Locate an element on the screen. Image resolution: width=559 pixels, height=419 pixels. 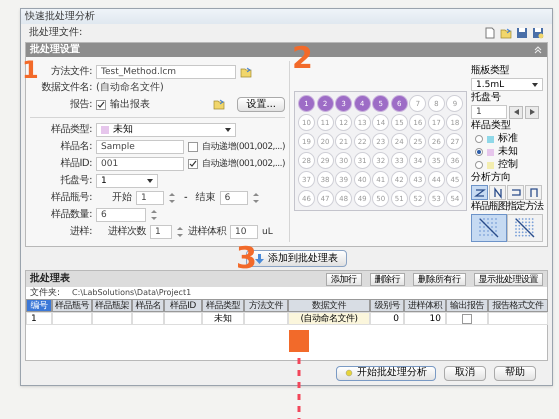
radio-label: 控制 is located at coordinates (508, 165).